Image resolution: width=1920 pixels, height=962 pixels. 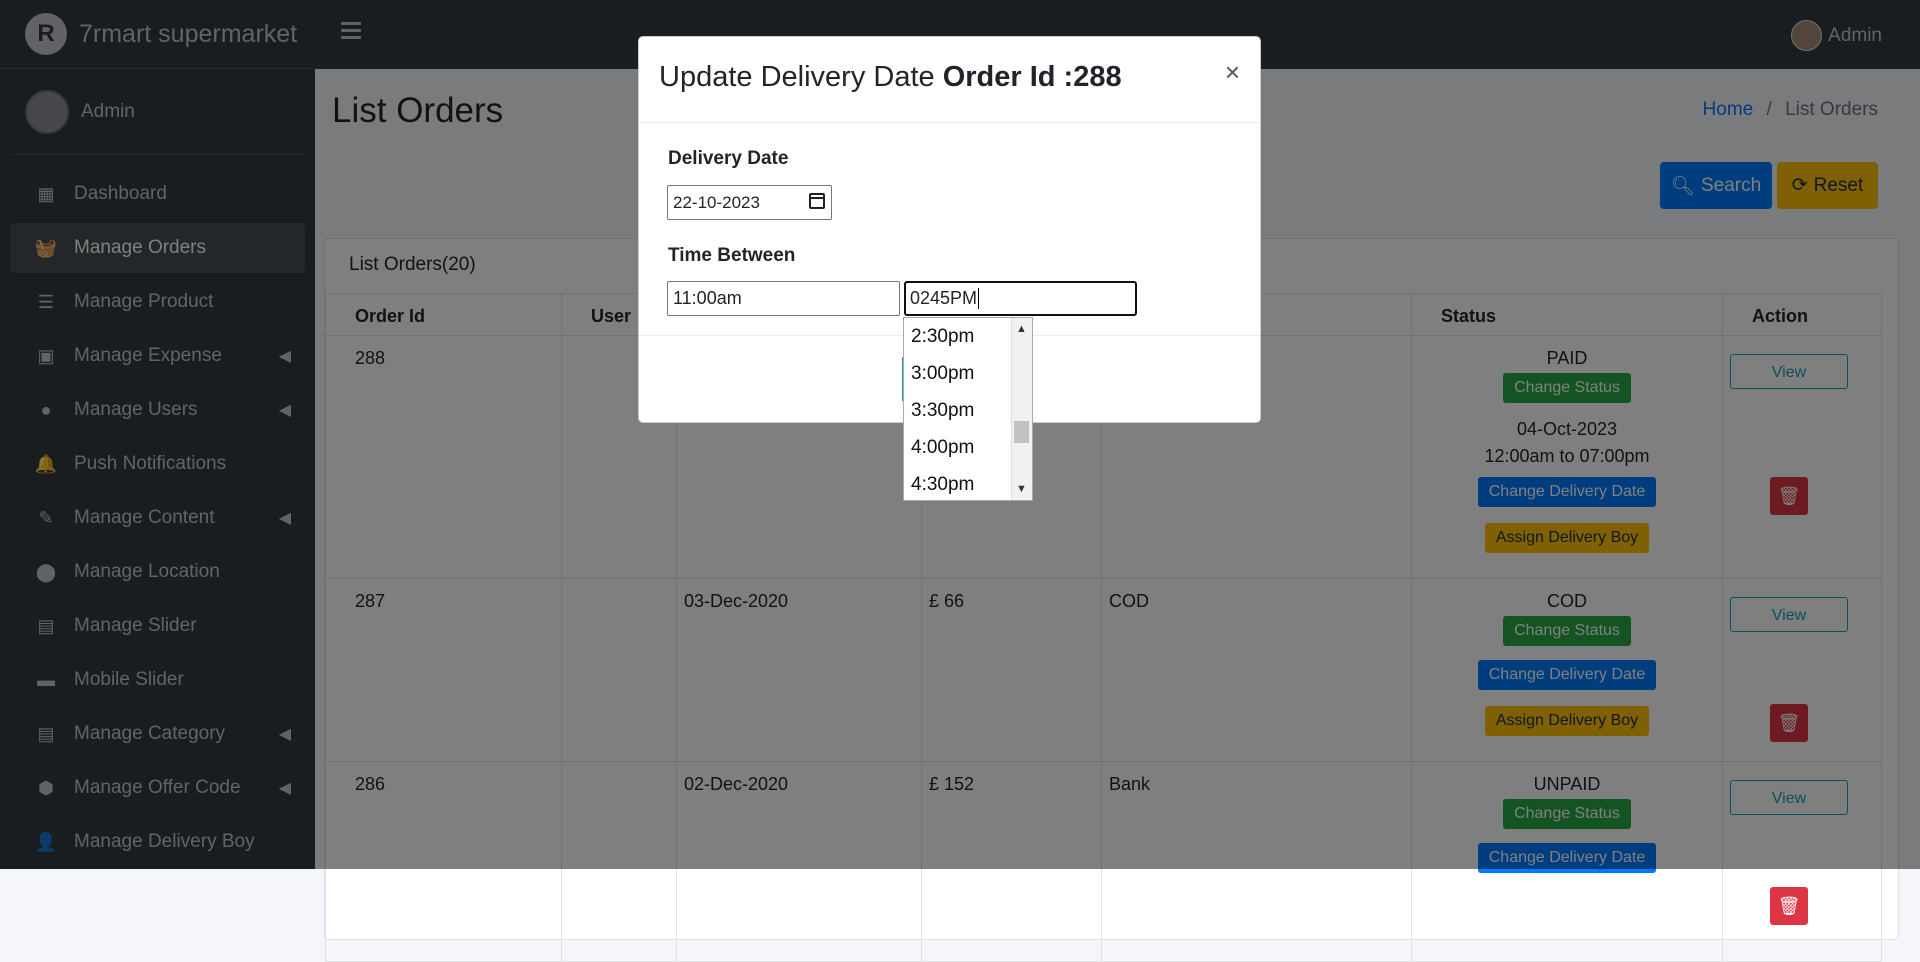 What do you see at coordinates (1032, 77) in the screenshot?
I see `modal-title-order-id: Order Id :288` at bounding box center [1032, 77].